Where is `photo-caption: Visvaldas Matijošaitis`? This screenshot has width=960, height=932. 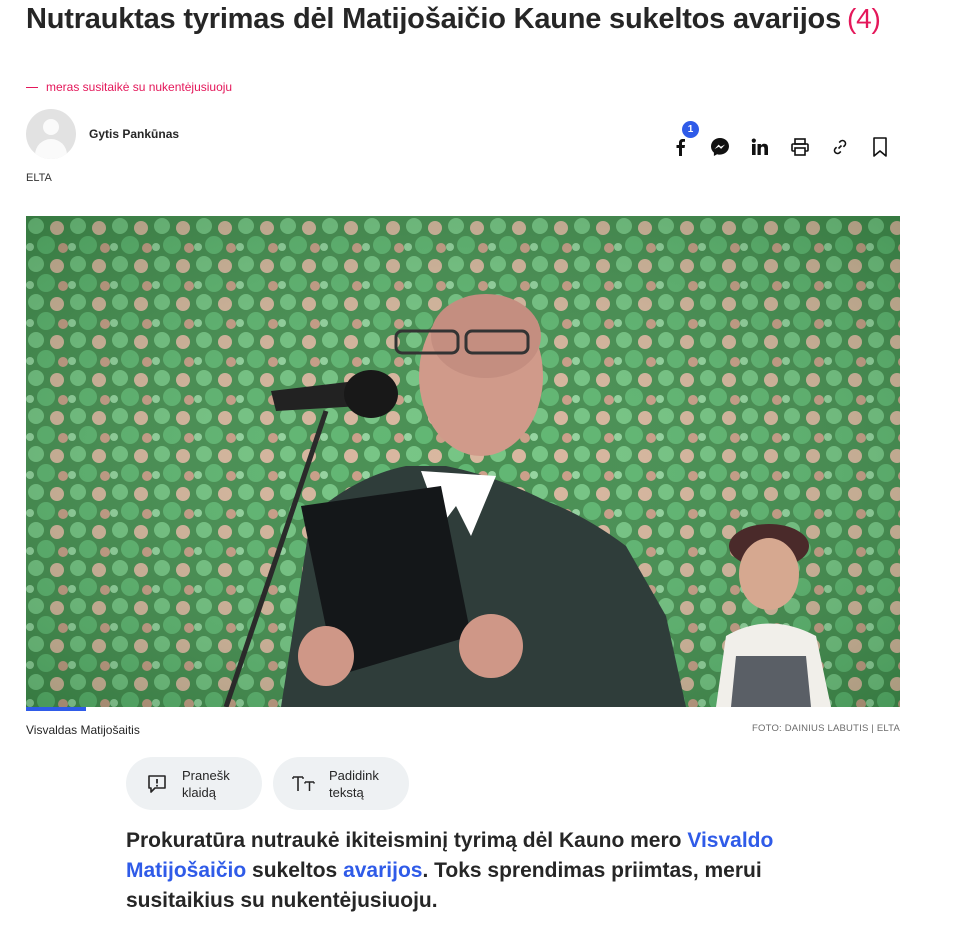 photo-caption: Visvaldas Matijošaitis is located at coordinates (83, 730).